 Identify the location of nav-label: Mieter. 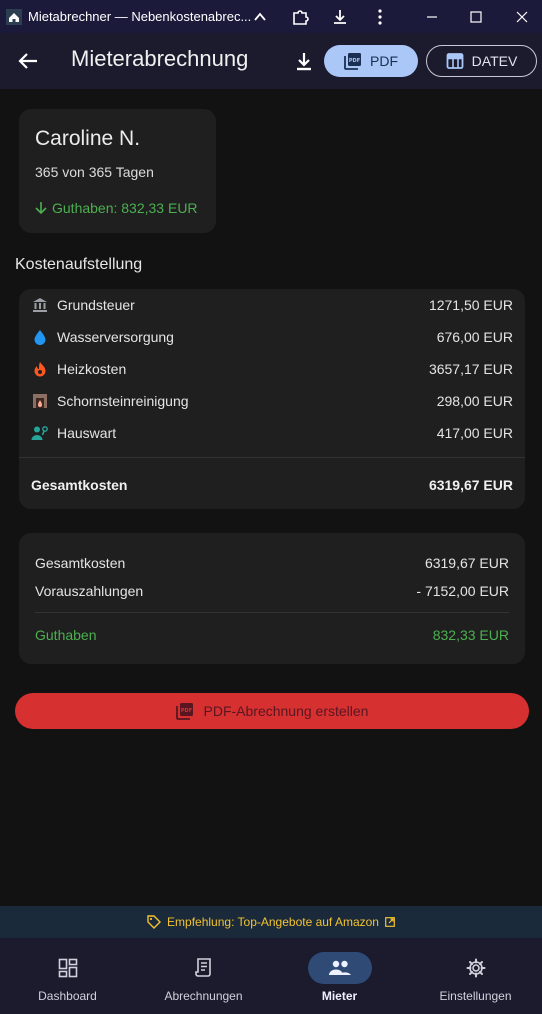
(339, 996).